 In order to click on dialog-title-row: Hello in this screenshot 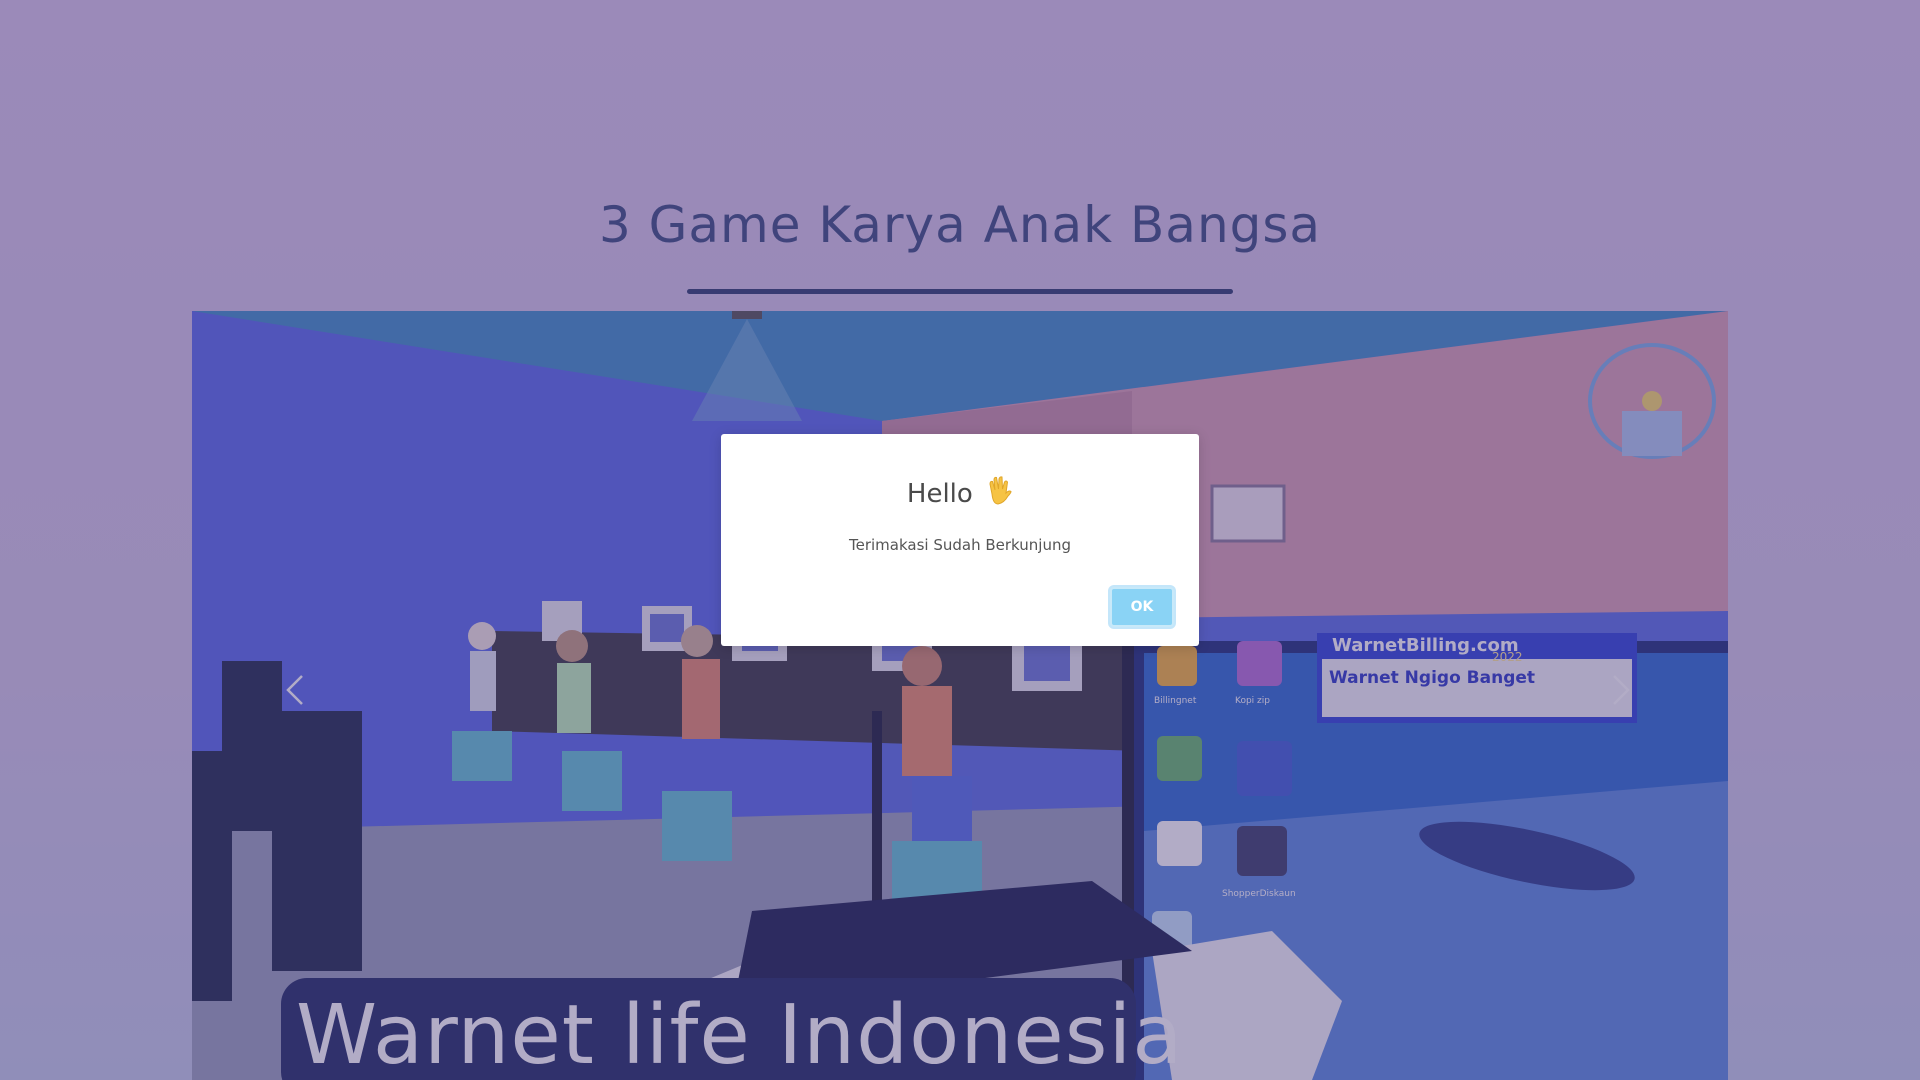, I will do `click(960, 492)`.